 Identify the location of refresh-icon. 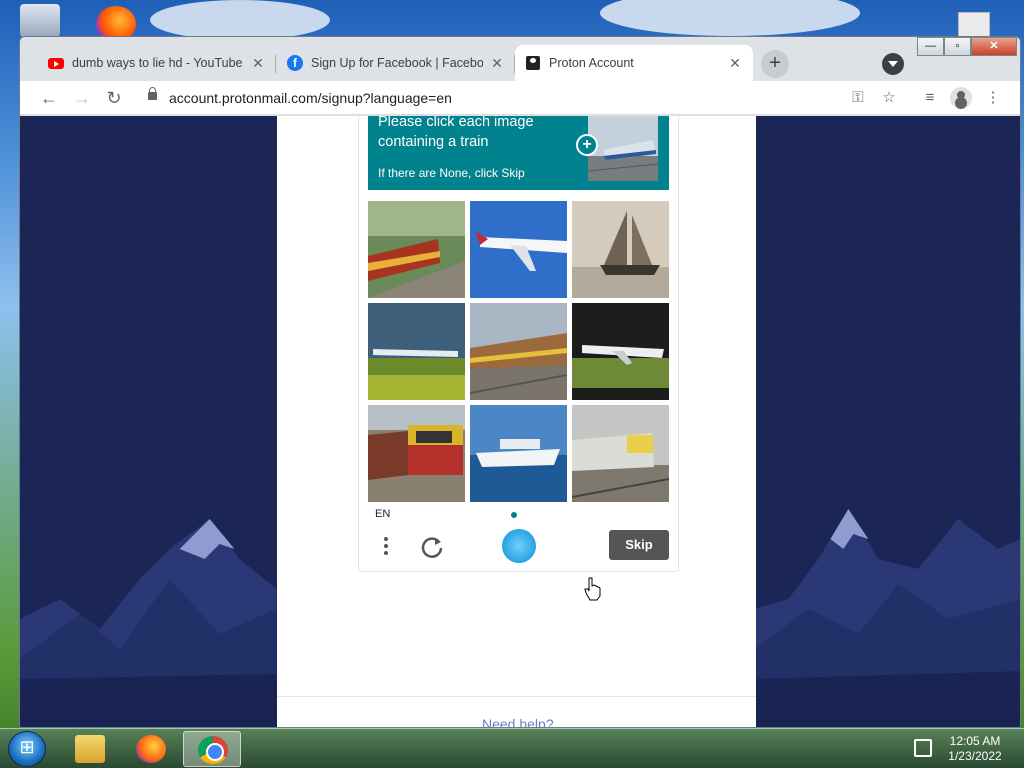
(432, 547).